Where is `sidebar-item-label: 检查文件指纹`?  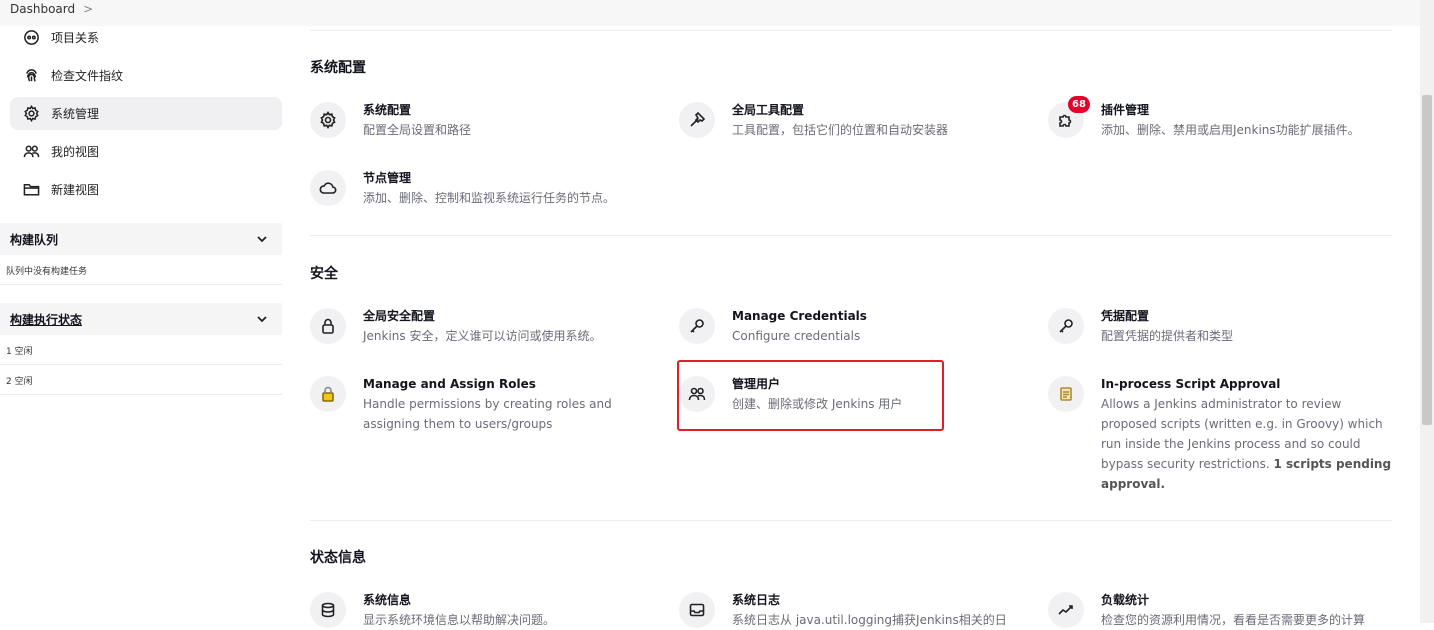 sidebar-item-label: 检查文件指纹 is located at coordinates (87, 76).